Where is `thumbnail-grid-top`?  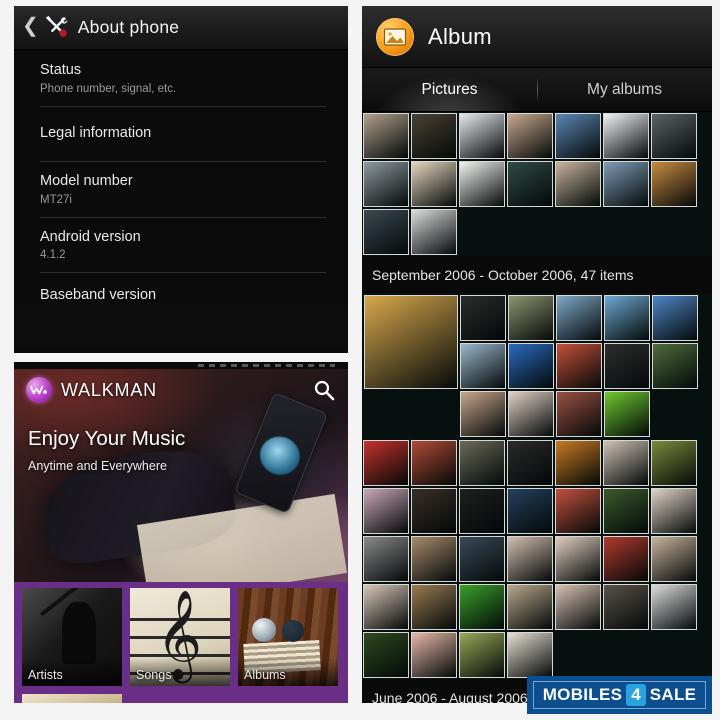
thumbnail-grid-top is located at coordinates (537, 184).